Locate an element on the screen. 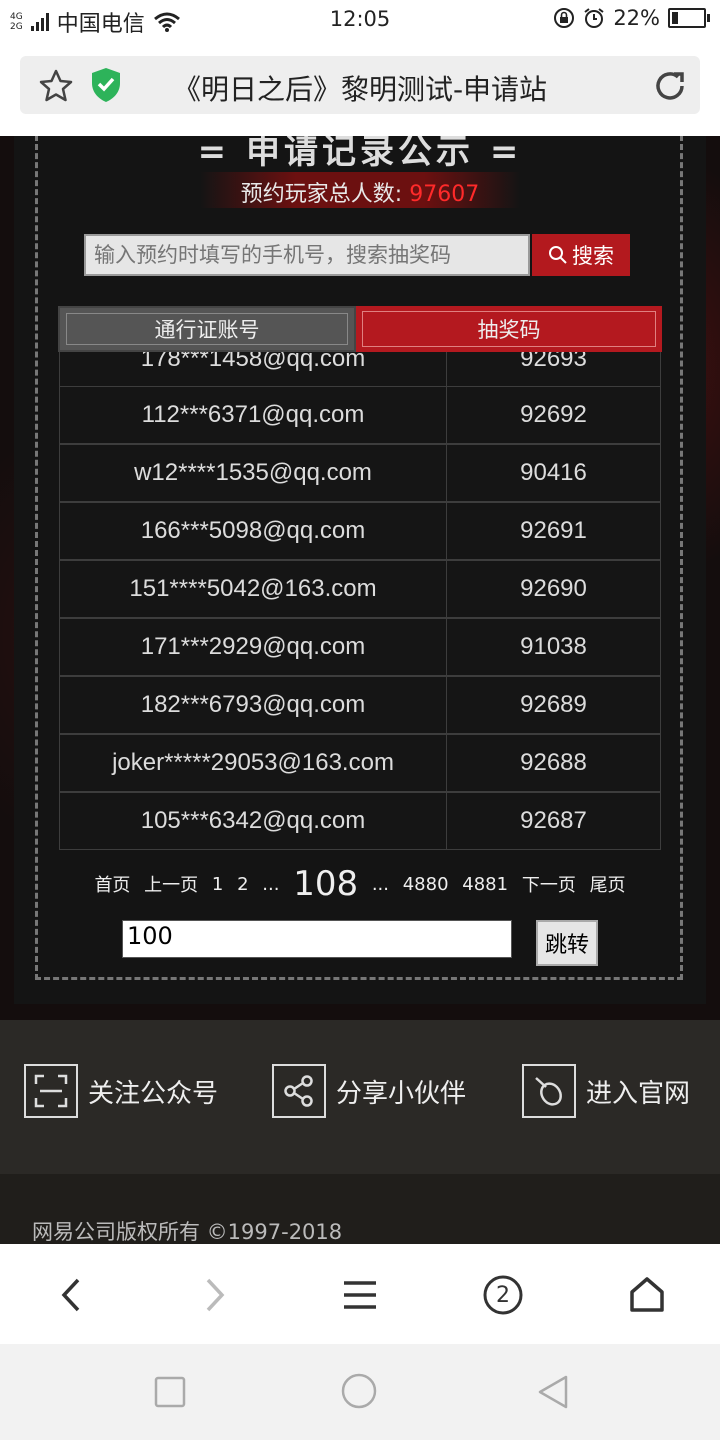 Image resolution: width=720 pixels, height=1440 pixels. code-cell: 92687 is located at coordinates (553, 820).